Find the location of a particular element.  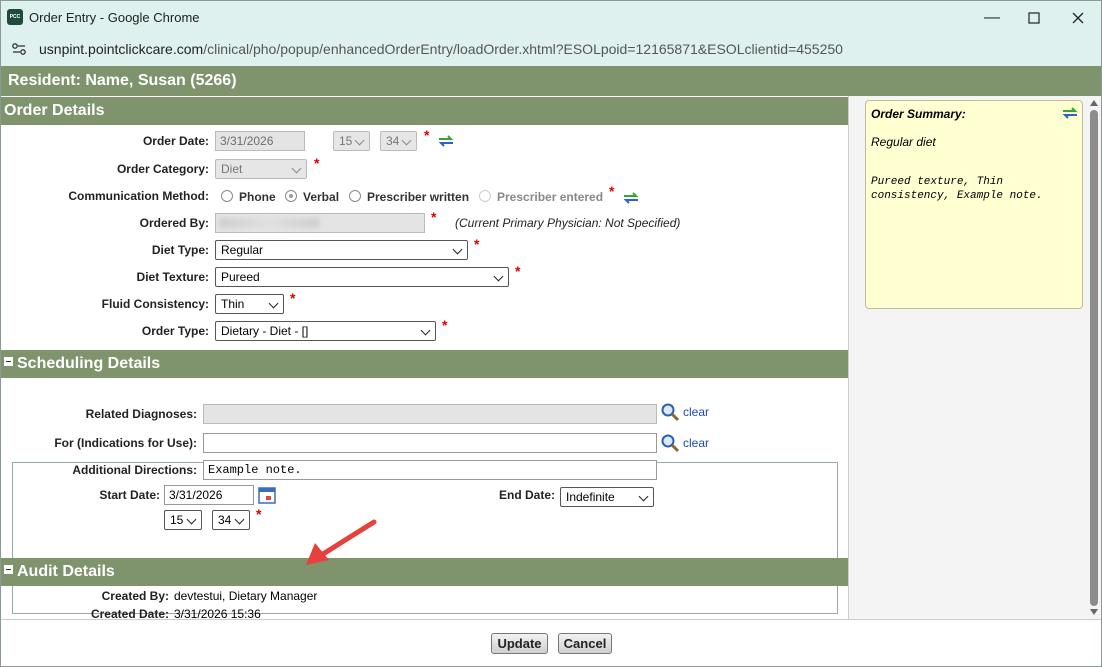

minimize-icon: — is located at coordinates (992, 18).